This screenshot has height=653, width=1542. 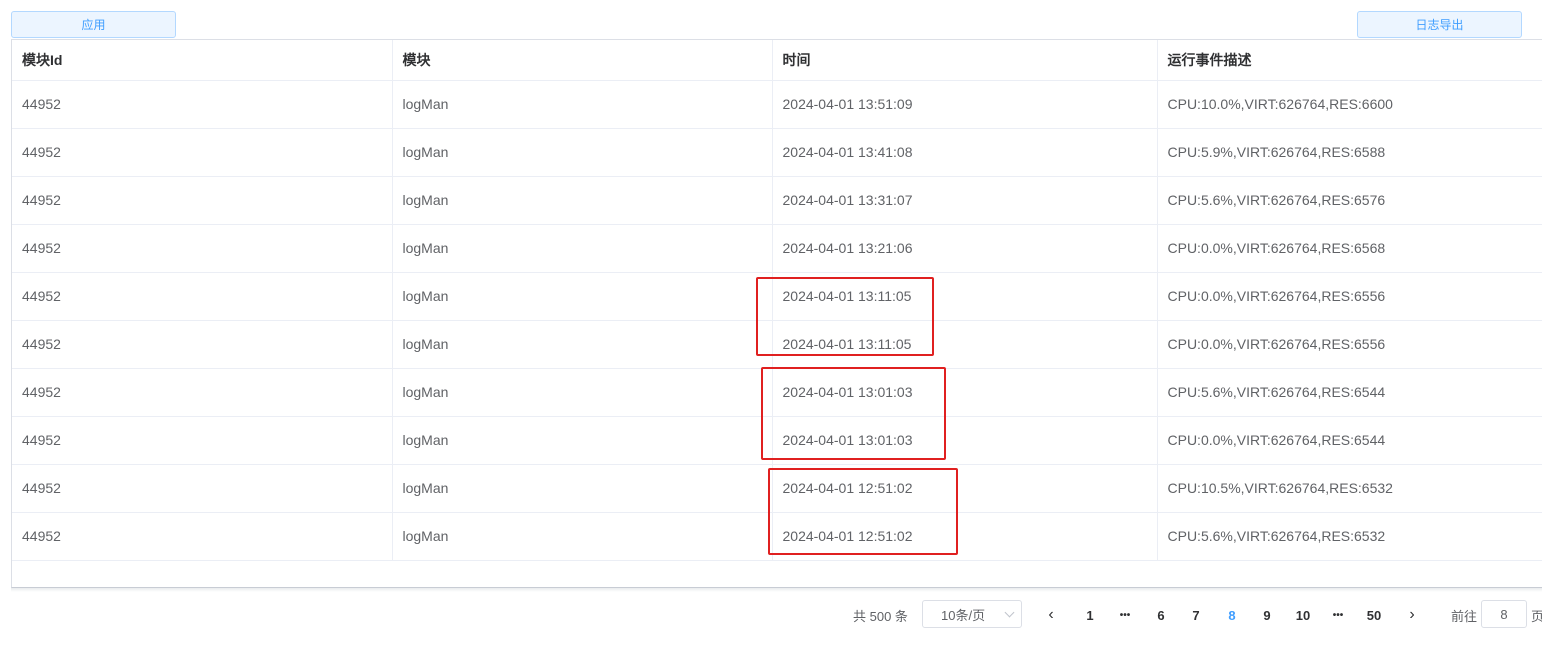 I want to click on page-10: 10, so click(x=1303, y=615).